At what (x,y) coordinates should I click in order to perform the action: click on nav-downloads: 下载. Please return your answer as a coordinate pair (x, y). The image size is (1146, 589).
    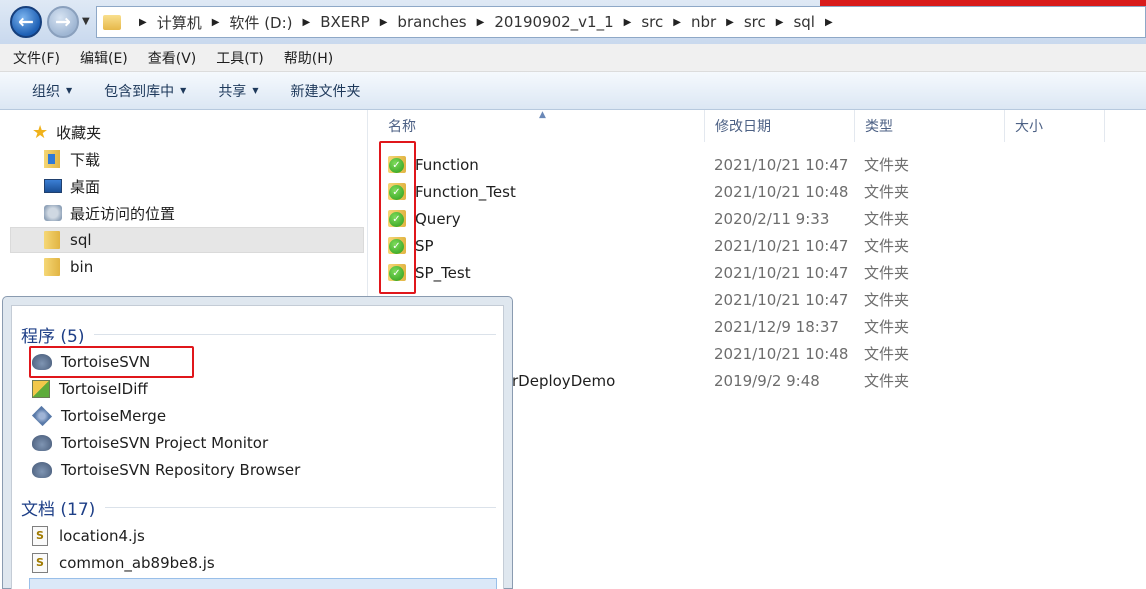
    Looking at the image, I should click on (72, 159).